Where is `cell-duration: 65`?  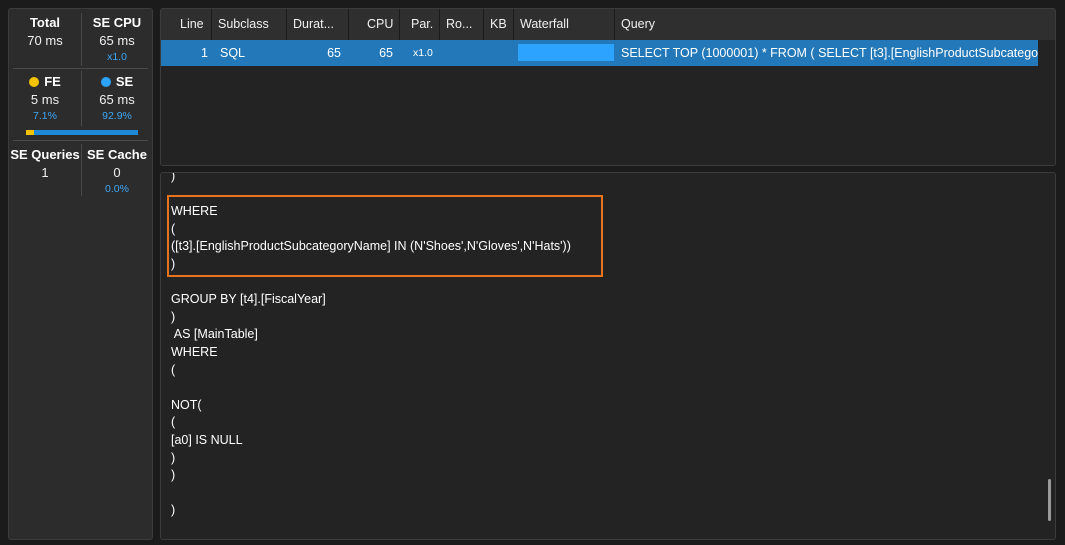 cell-duration: 65 is located at coordinates (334, 53).